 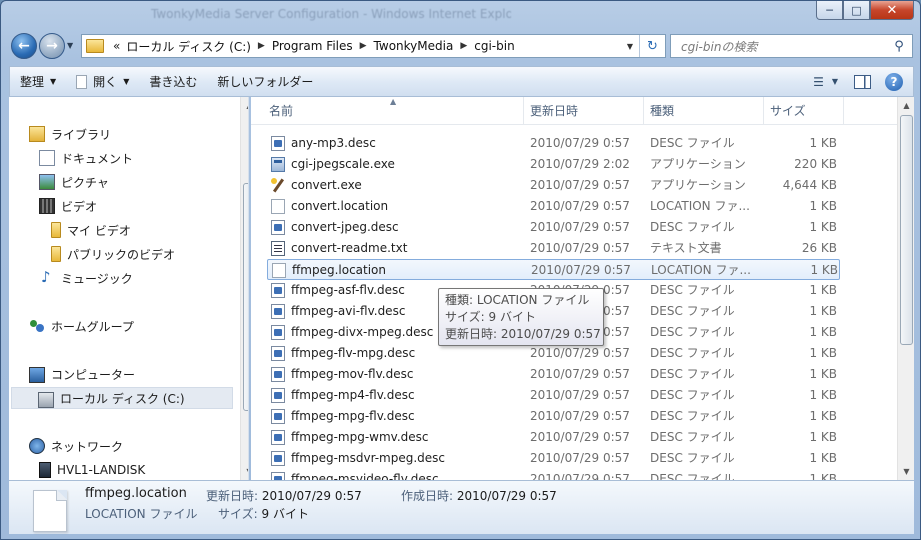 I want to click on recent-pages-dropdown: ▼, so click(x=70, y=45).